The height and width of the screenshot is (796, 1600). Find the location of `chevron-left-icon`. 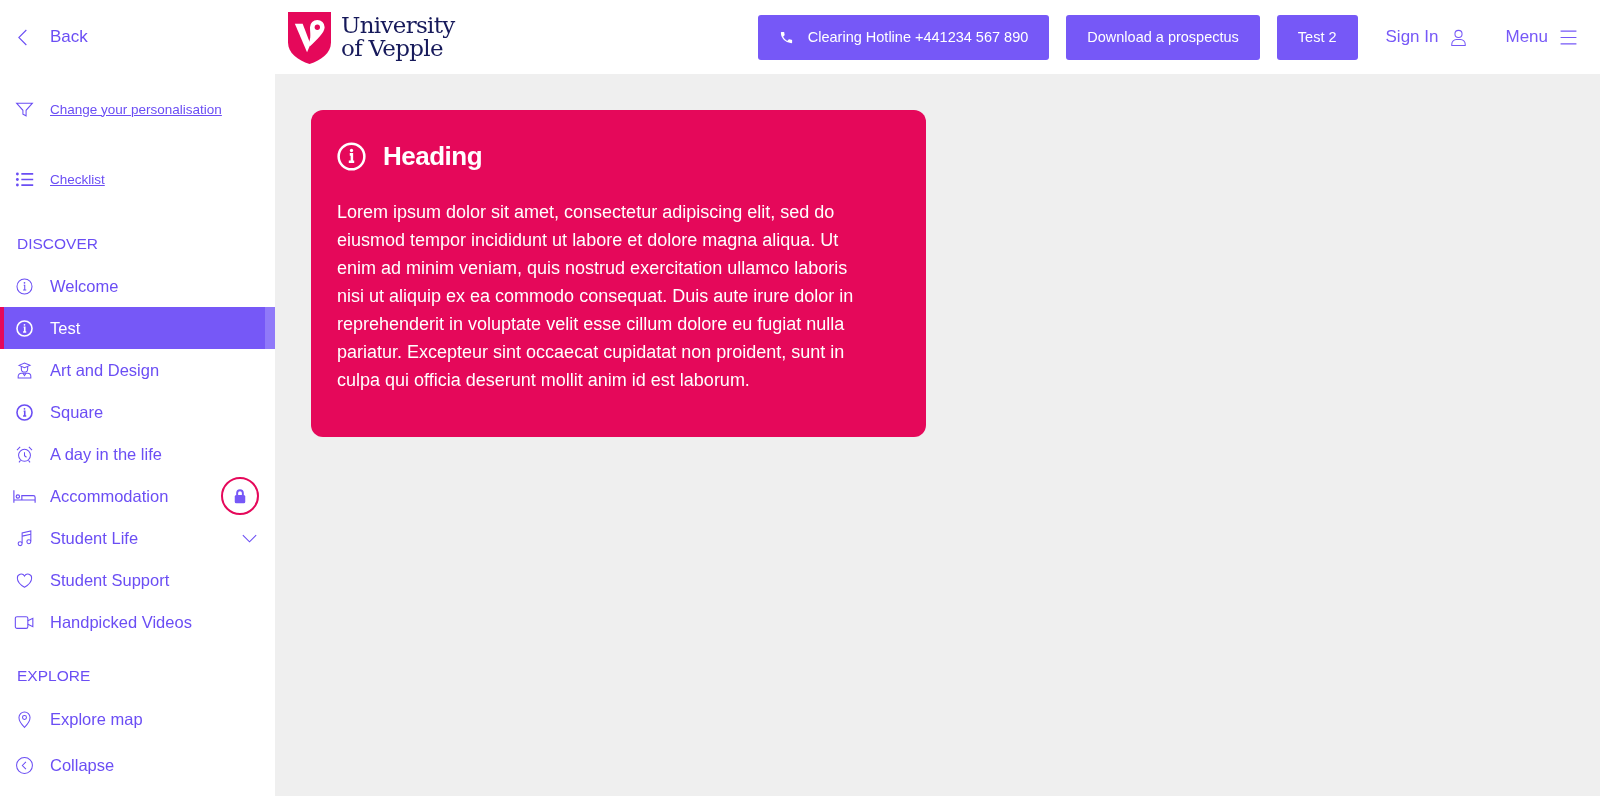

chevron-left-icon is located at coordinates (23, 37).